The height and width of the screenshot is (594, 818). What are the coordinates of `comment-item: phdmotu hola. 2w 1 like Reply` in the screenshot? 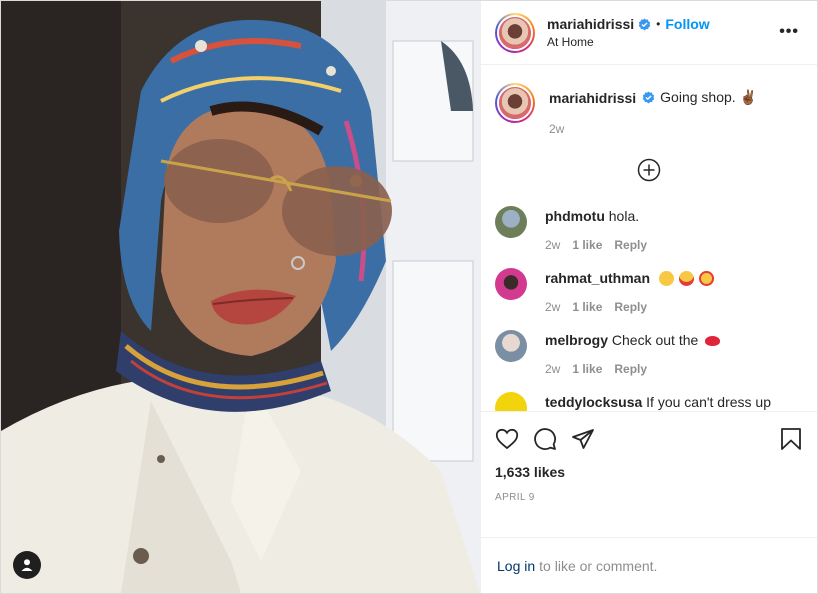 It's located at (649, 228).